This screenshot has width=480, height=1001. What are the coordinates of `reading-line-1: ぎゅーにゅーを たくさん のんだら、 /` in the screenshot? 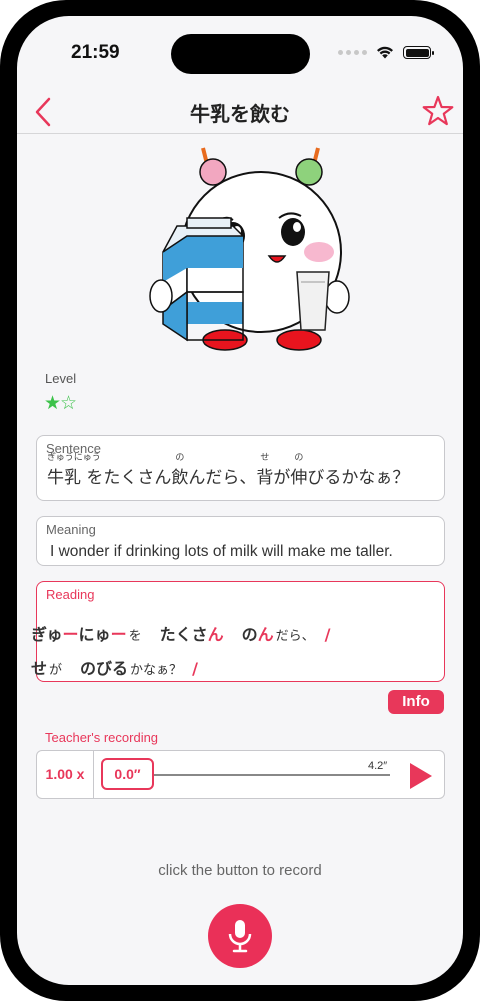 It's located at (181, 633).